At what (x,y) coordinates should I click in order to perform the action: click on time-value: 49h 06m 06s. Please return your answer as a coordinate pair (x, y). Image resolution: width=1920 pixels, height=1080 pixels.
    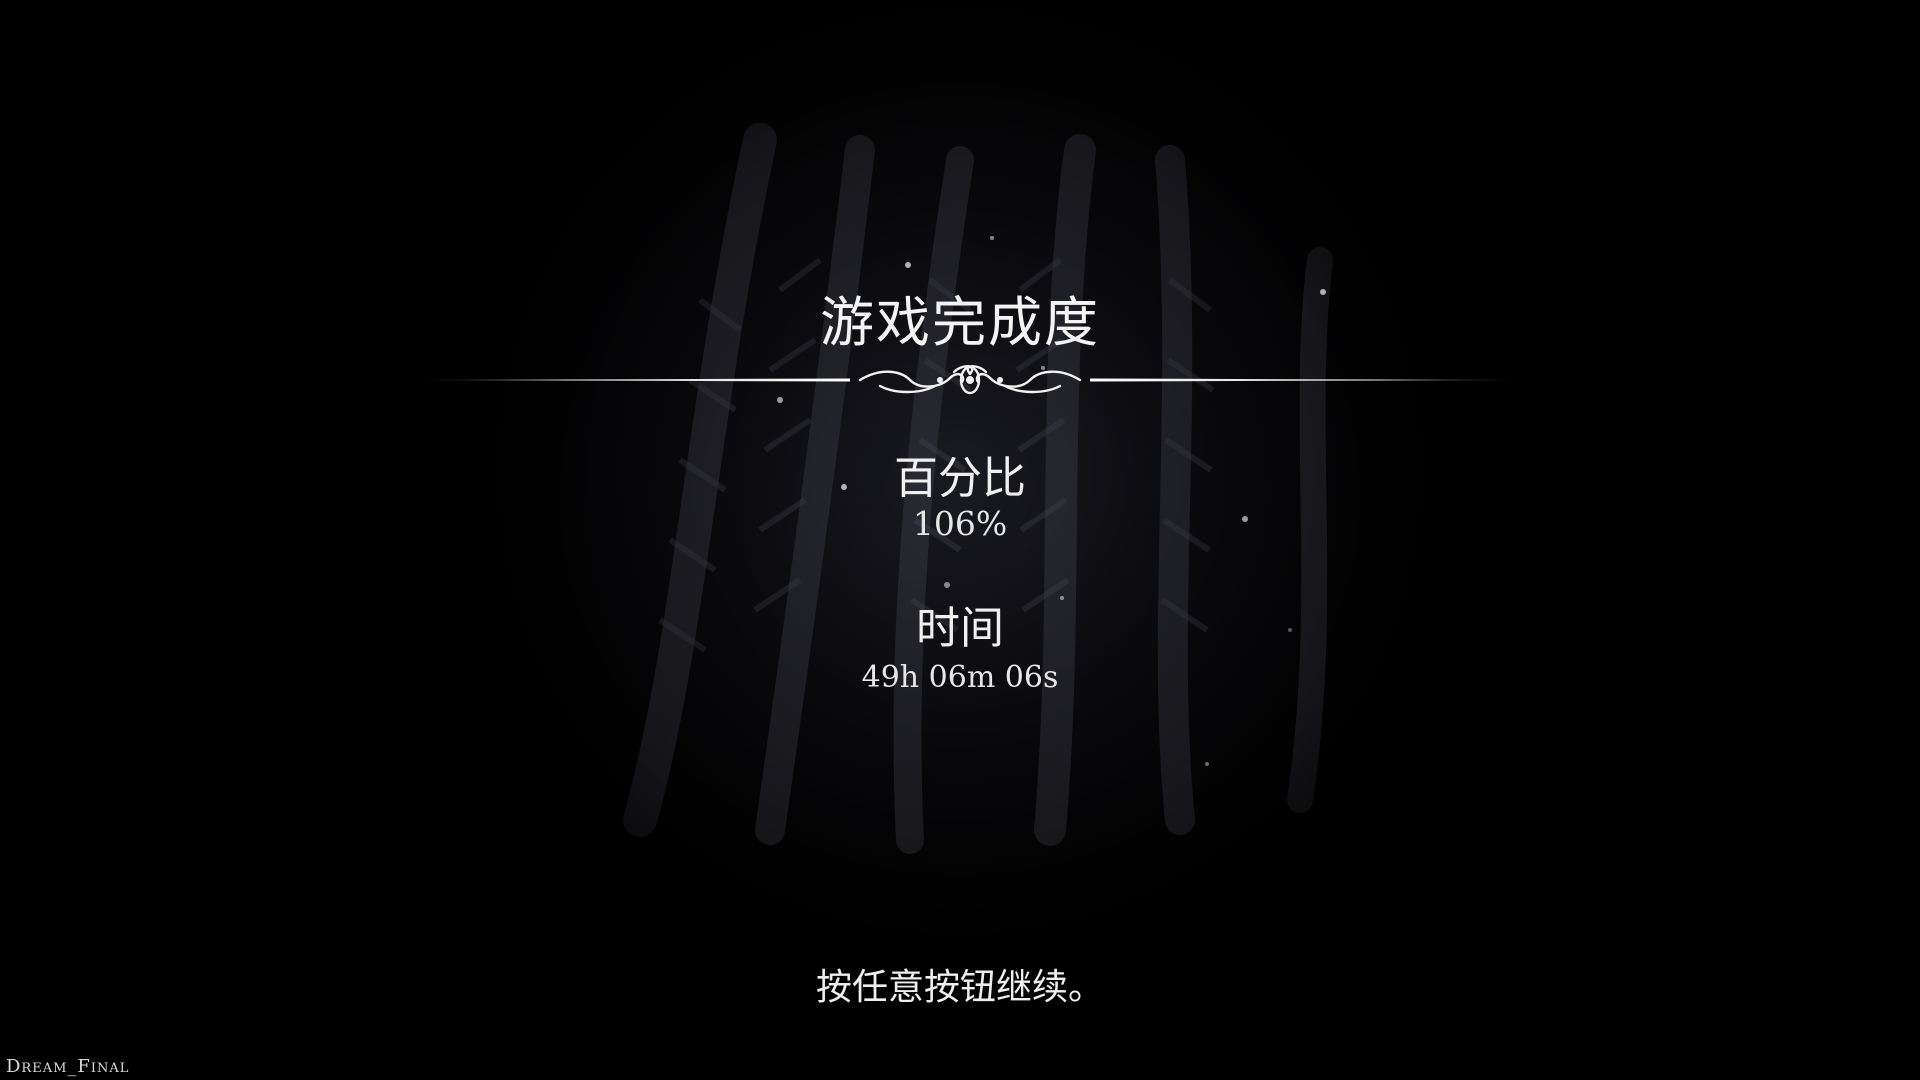
    Looking at the image, I should click on (960, 677).